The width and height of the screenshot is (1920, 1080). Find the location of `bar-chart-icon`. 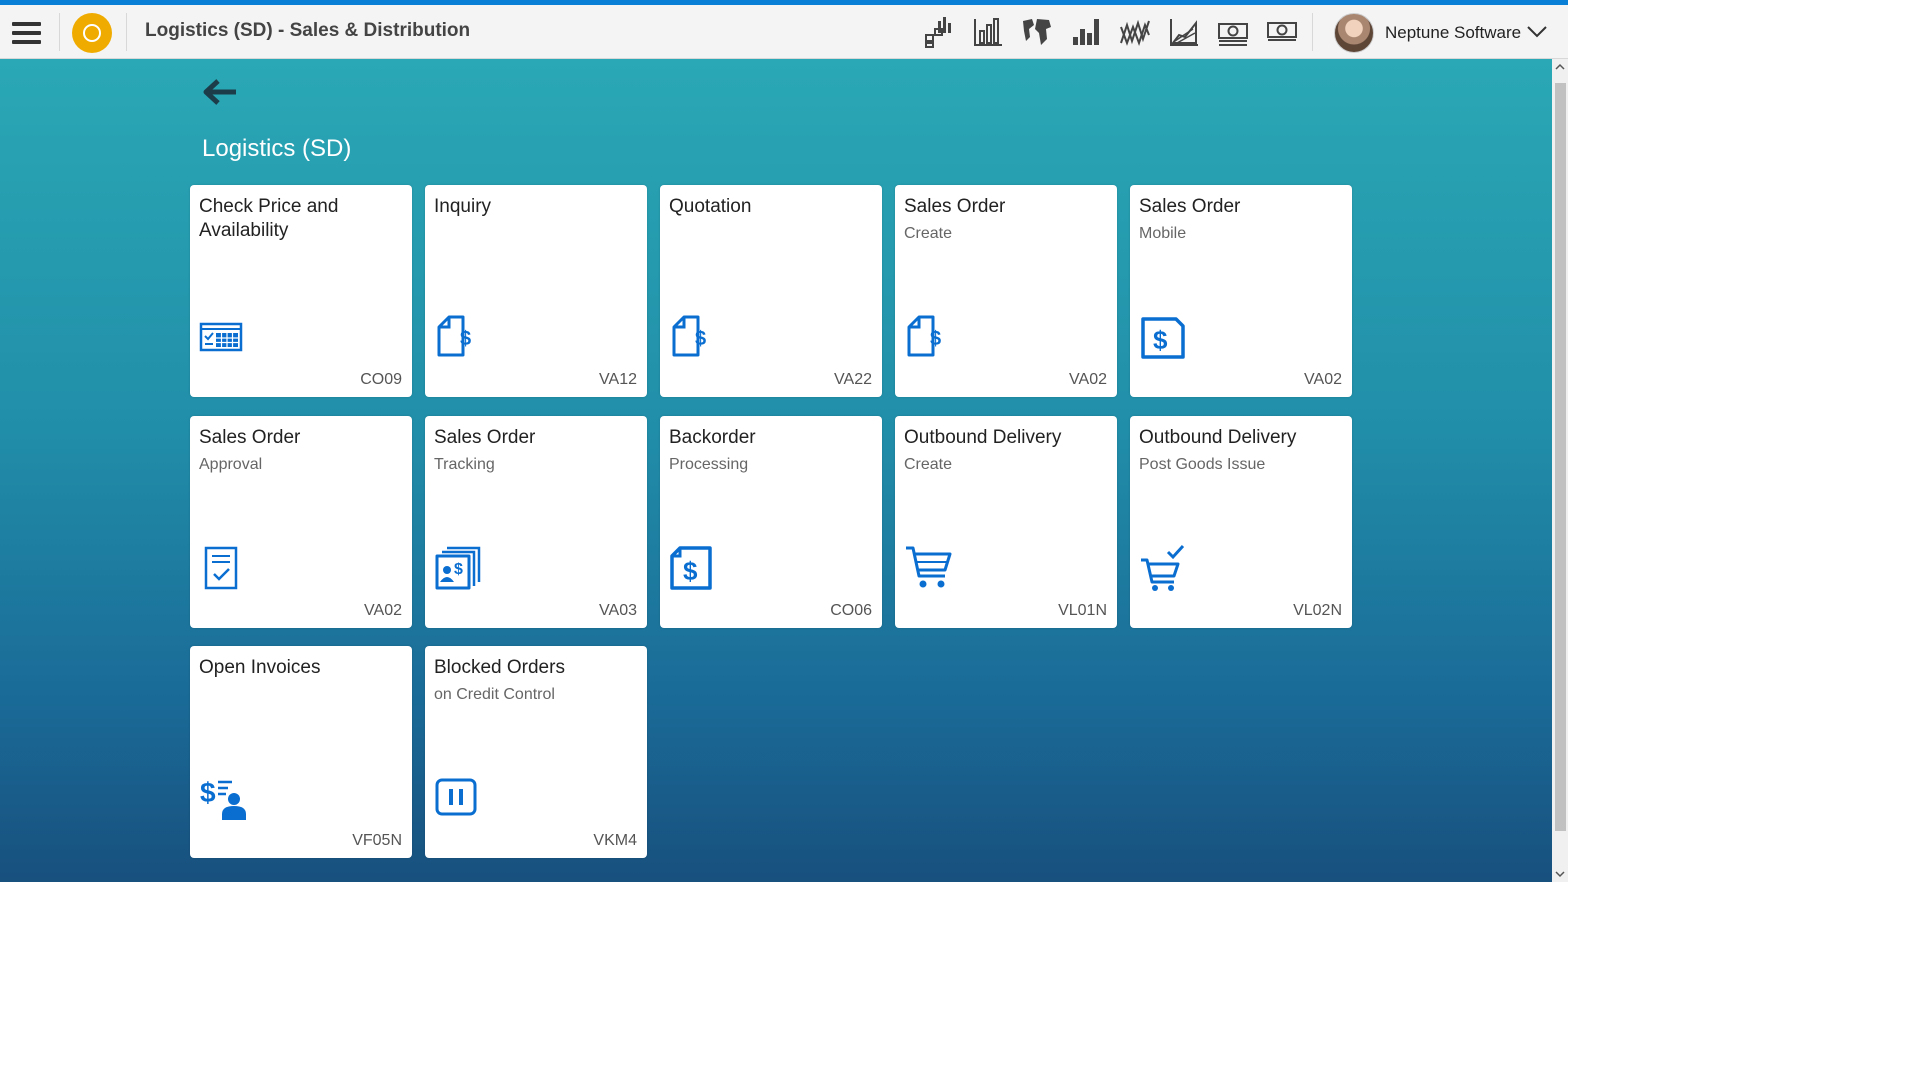

bar-chart-icon is located at coordinates (988, 32).